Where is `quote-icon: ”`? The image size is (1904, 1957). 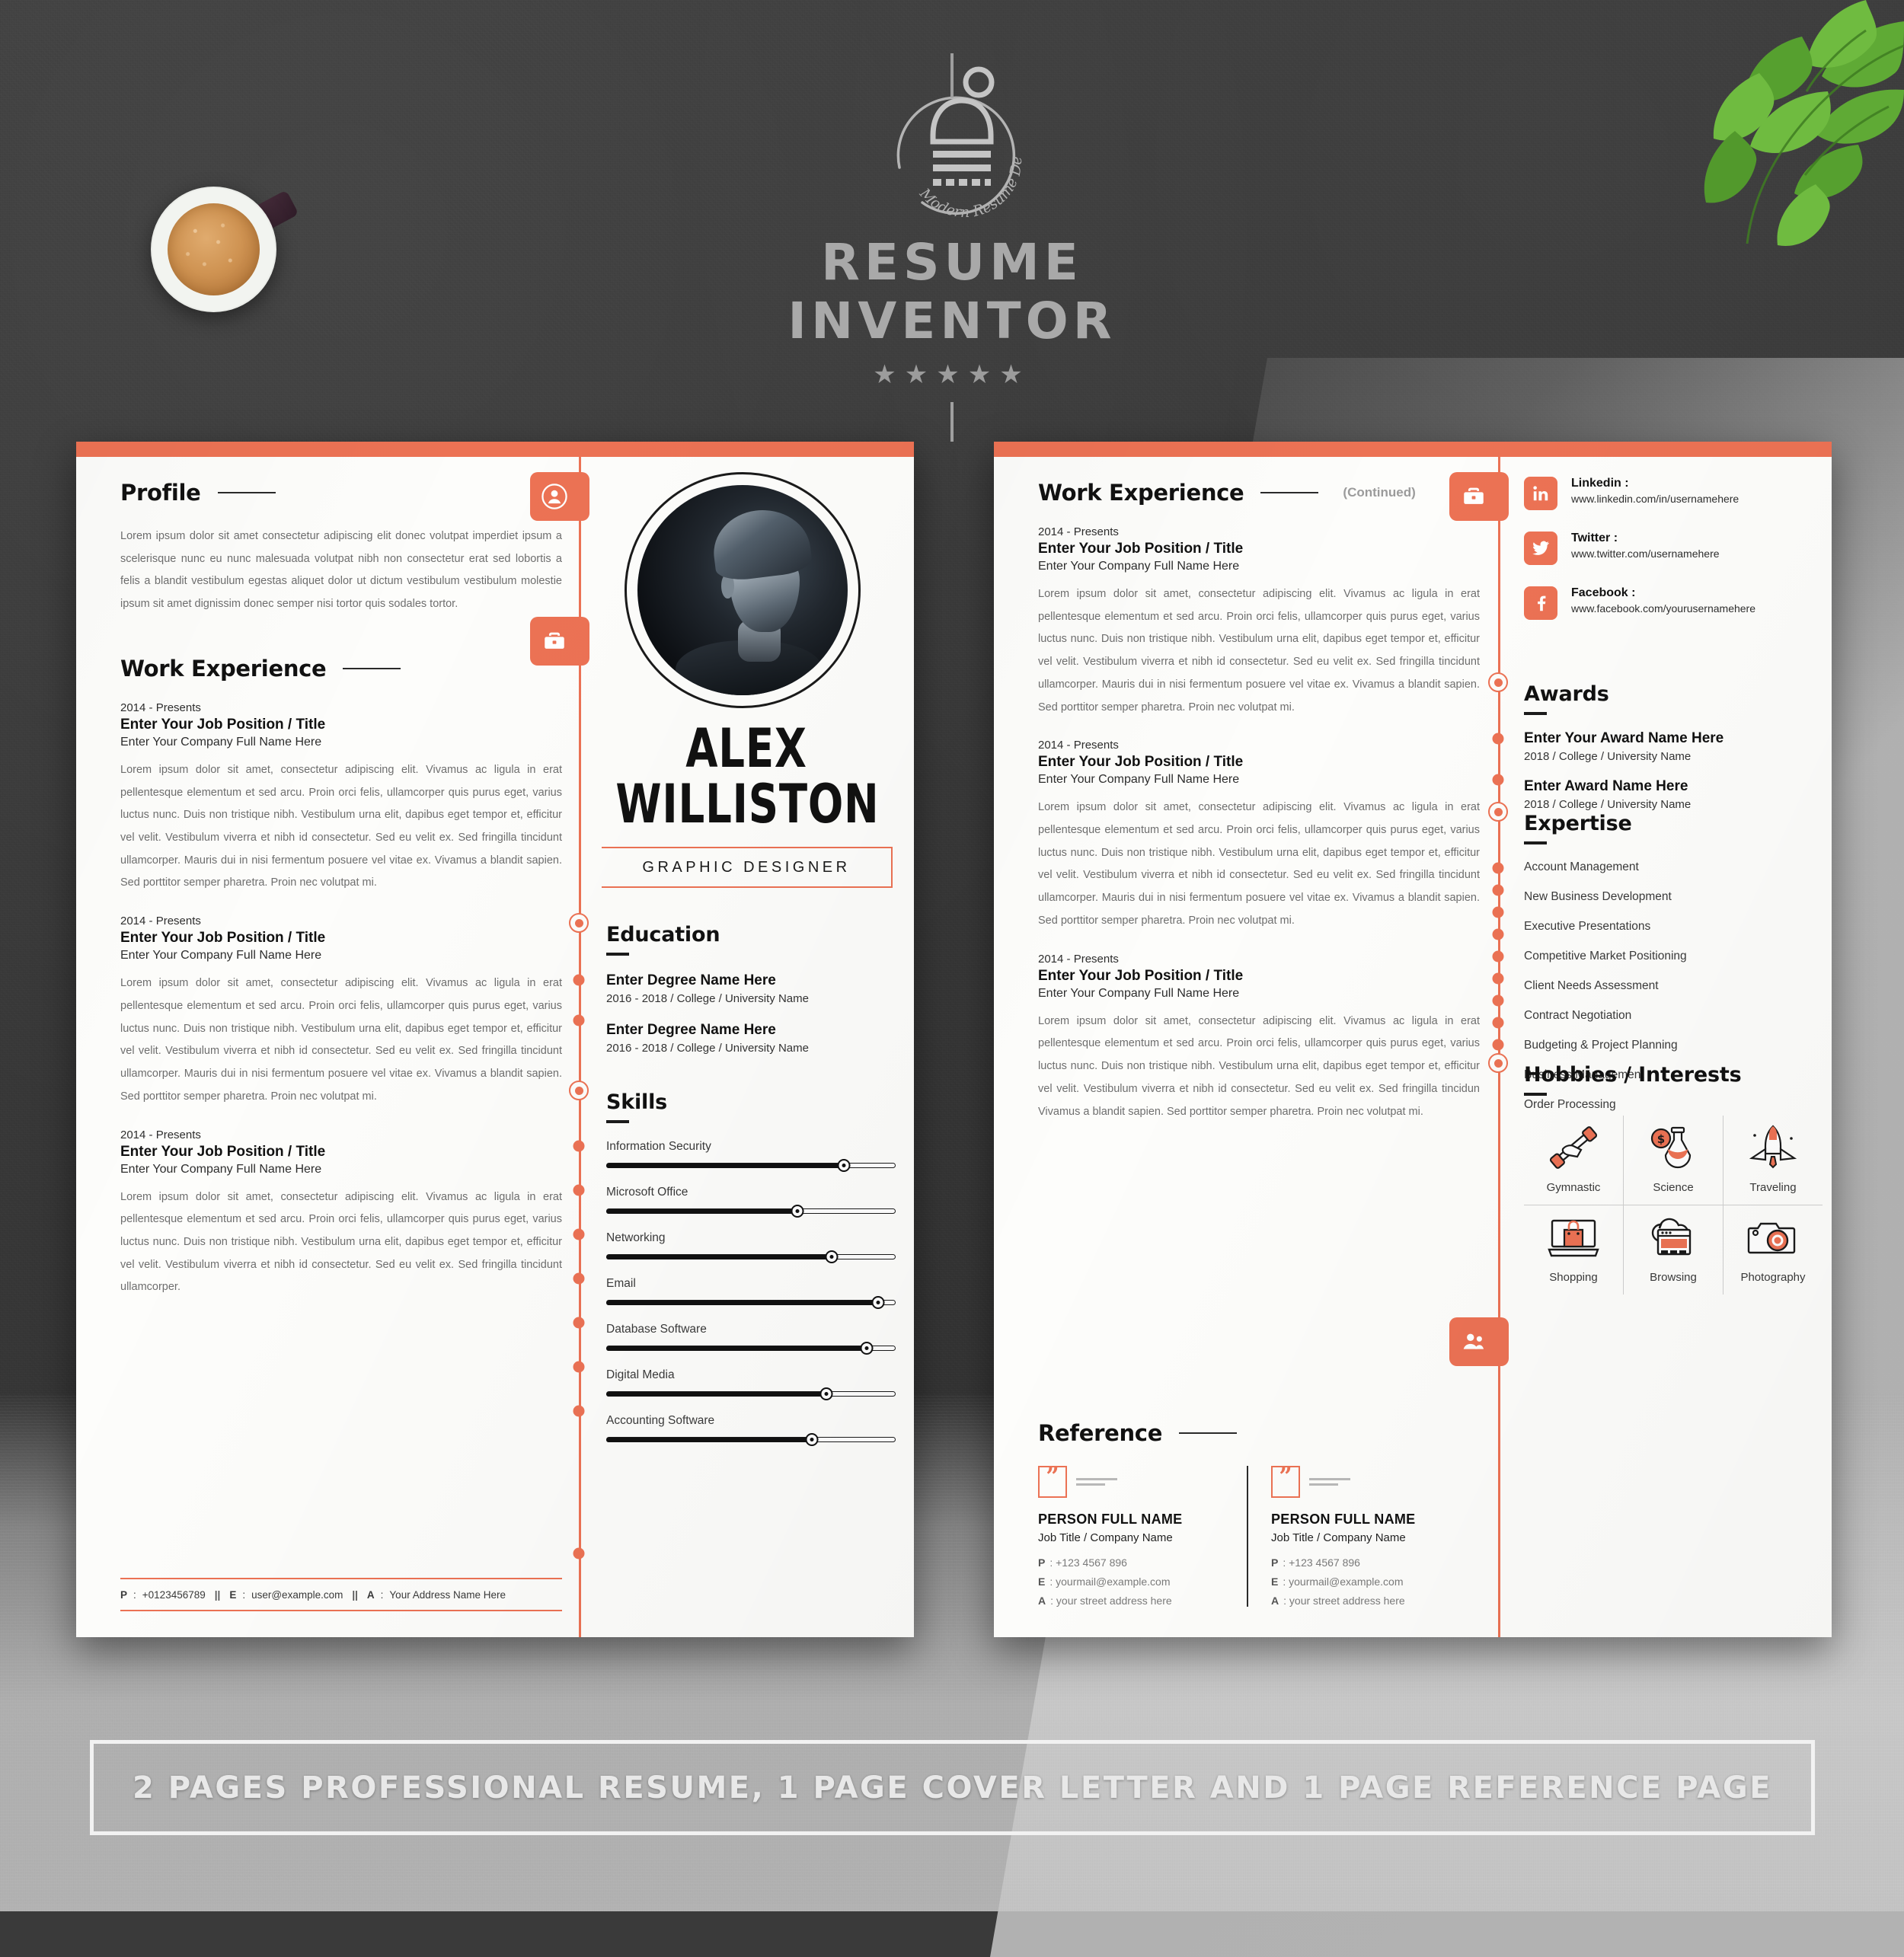
quote-icon: ” is located at coordinates (1052, 1482).